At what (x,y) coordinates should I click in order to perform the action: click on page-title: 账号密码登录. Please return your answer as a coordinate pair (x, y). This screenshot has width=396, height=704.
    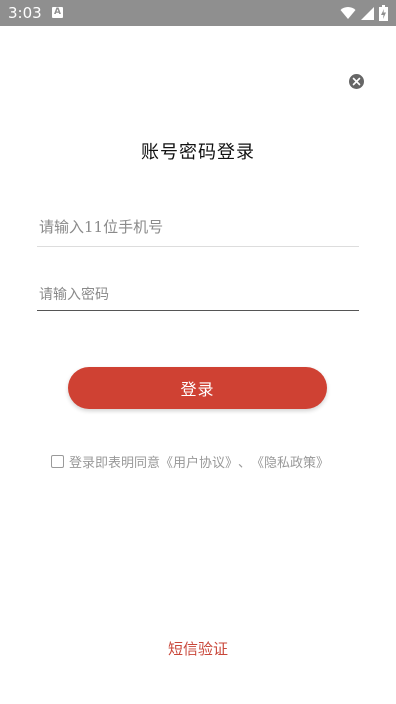
    Looking at the image, I should click on (198, 152).